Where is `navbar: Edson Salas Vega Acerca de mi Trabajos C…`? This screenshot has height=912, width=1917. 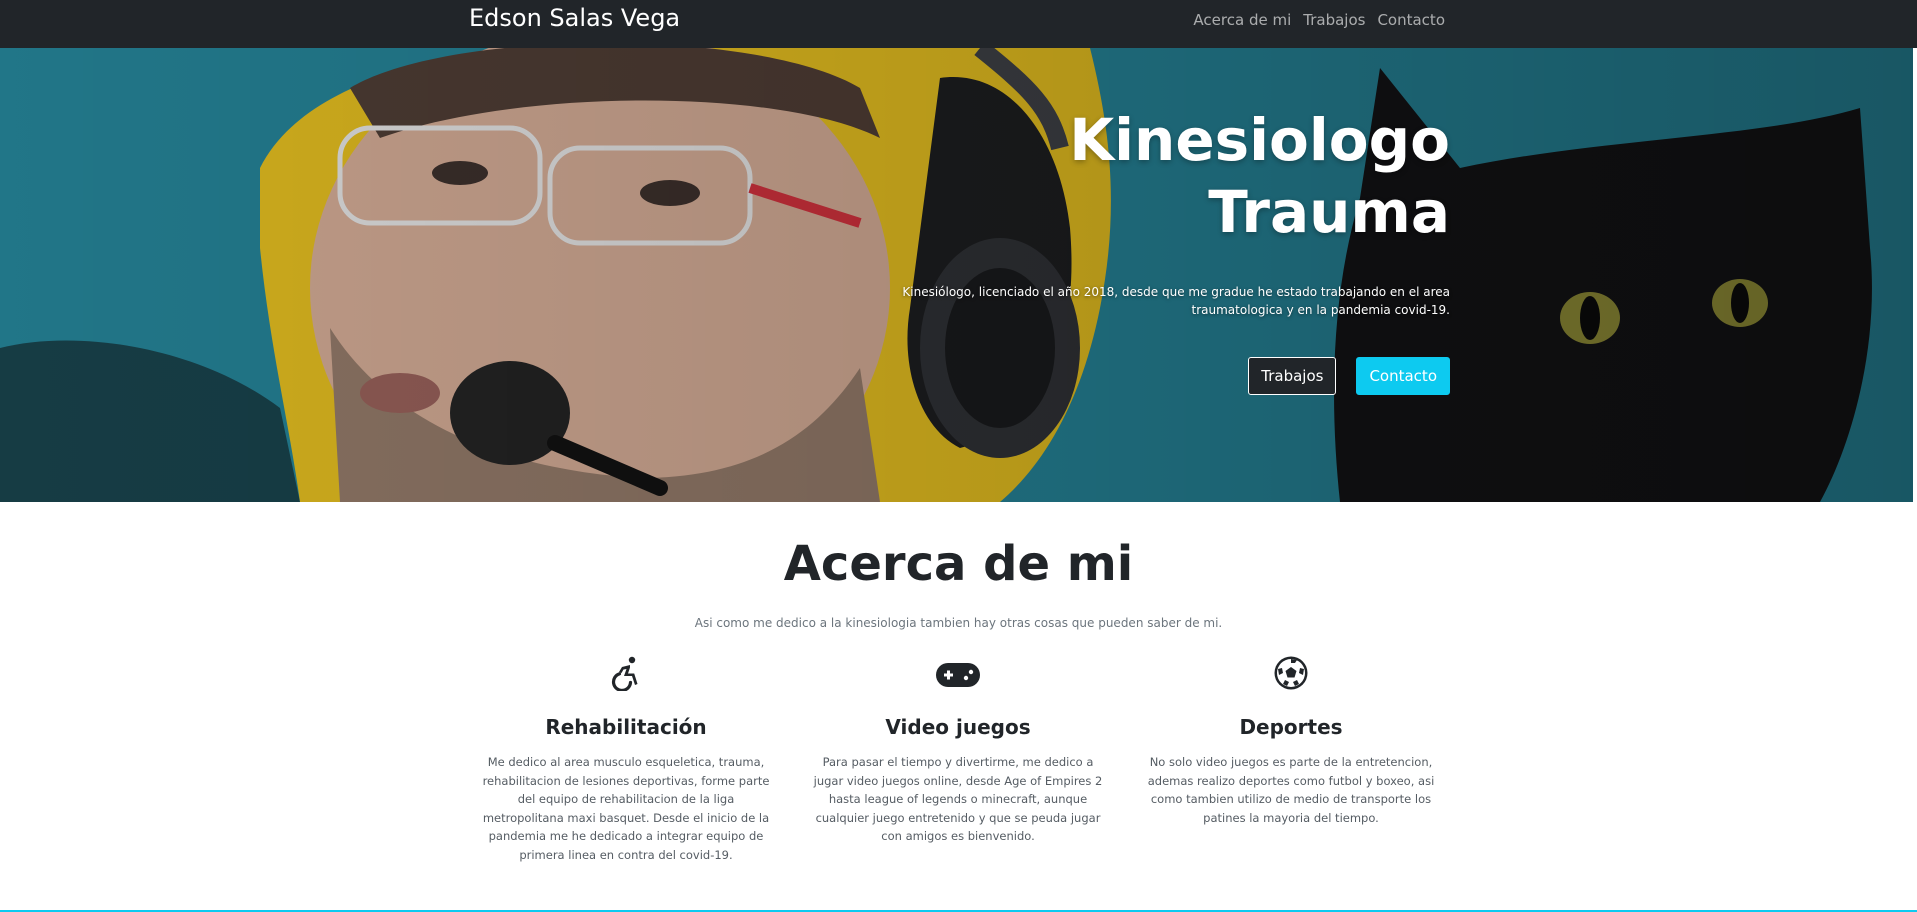
navbar: Edson Salas Vega Acerca de mi Trabajos C… is located at coordinates (958, 24).